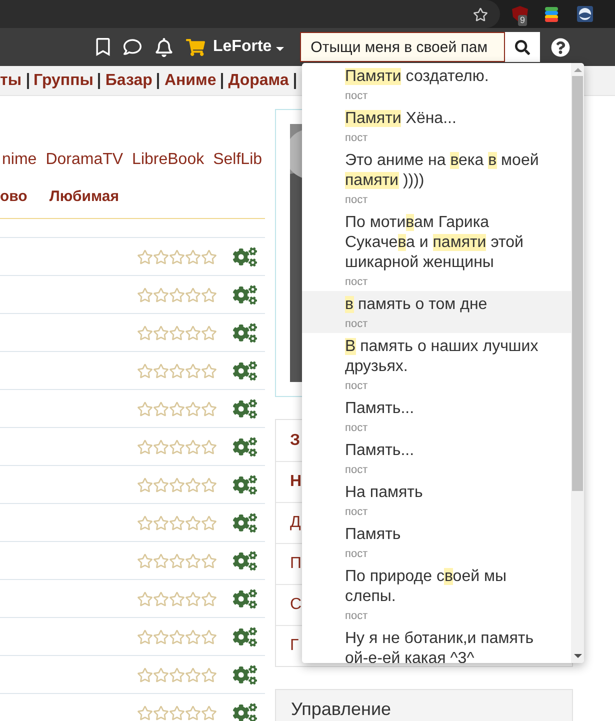  What do you see at coordinates (190, 80) in the screenshot?
I see `nav-link: Аниме` at bounding box center [190, 80].